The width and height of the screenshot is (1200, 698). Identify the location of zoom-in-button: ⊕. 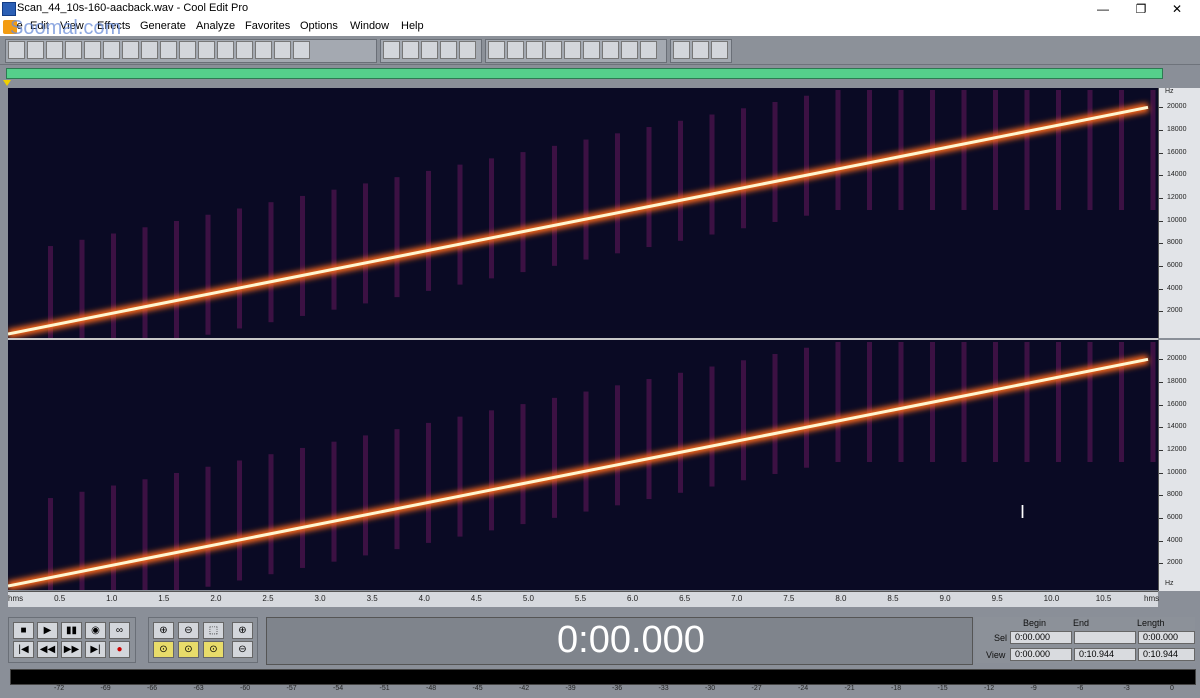
(163, 630).